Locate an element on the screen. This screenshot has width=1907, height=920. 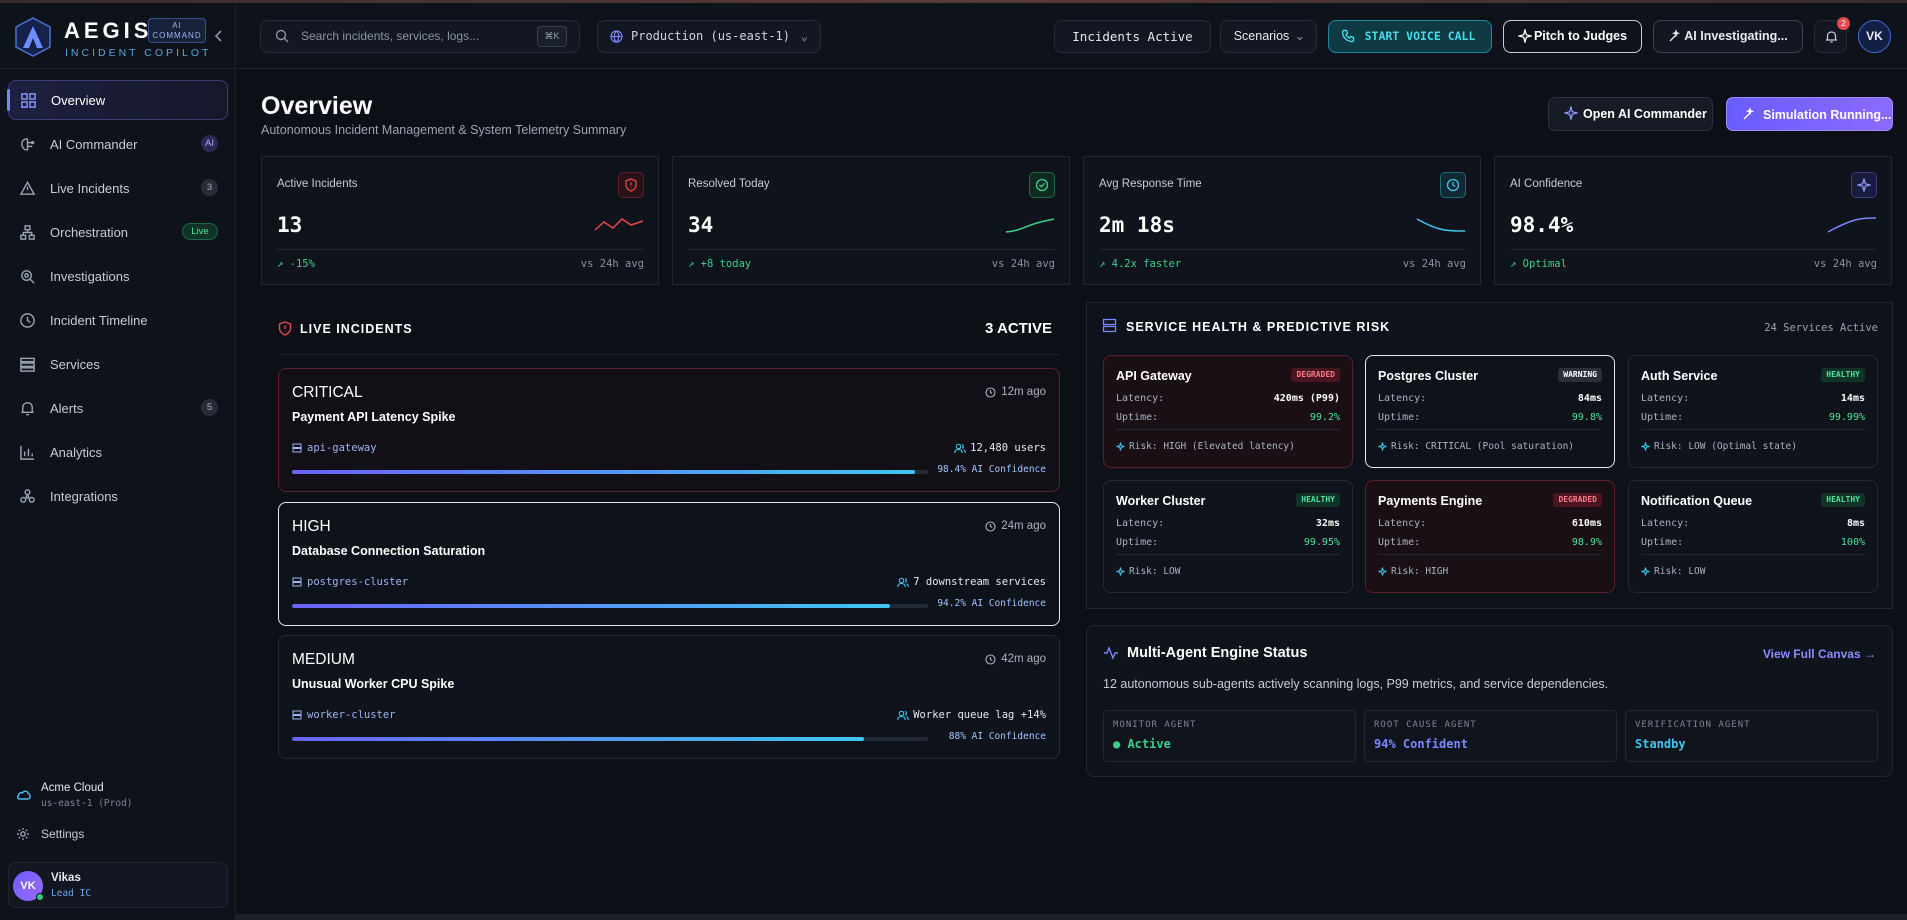
latency-row: Latency: 420ms (P99) is located at coordinates (1228, 398).